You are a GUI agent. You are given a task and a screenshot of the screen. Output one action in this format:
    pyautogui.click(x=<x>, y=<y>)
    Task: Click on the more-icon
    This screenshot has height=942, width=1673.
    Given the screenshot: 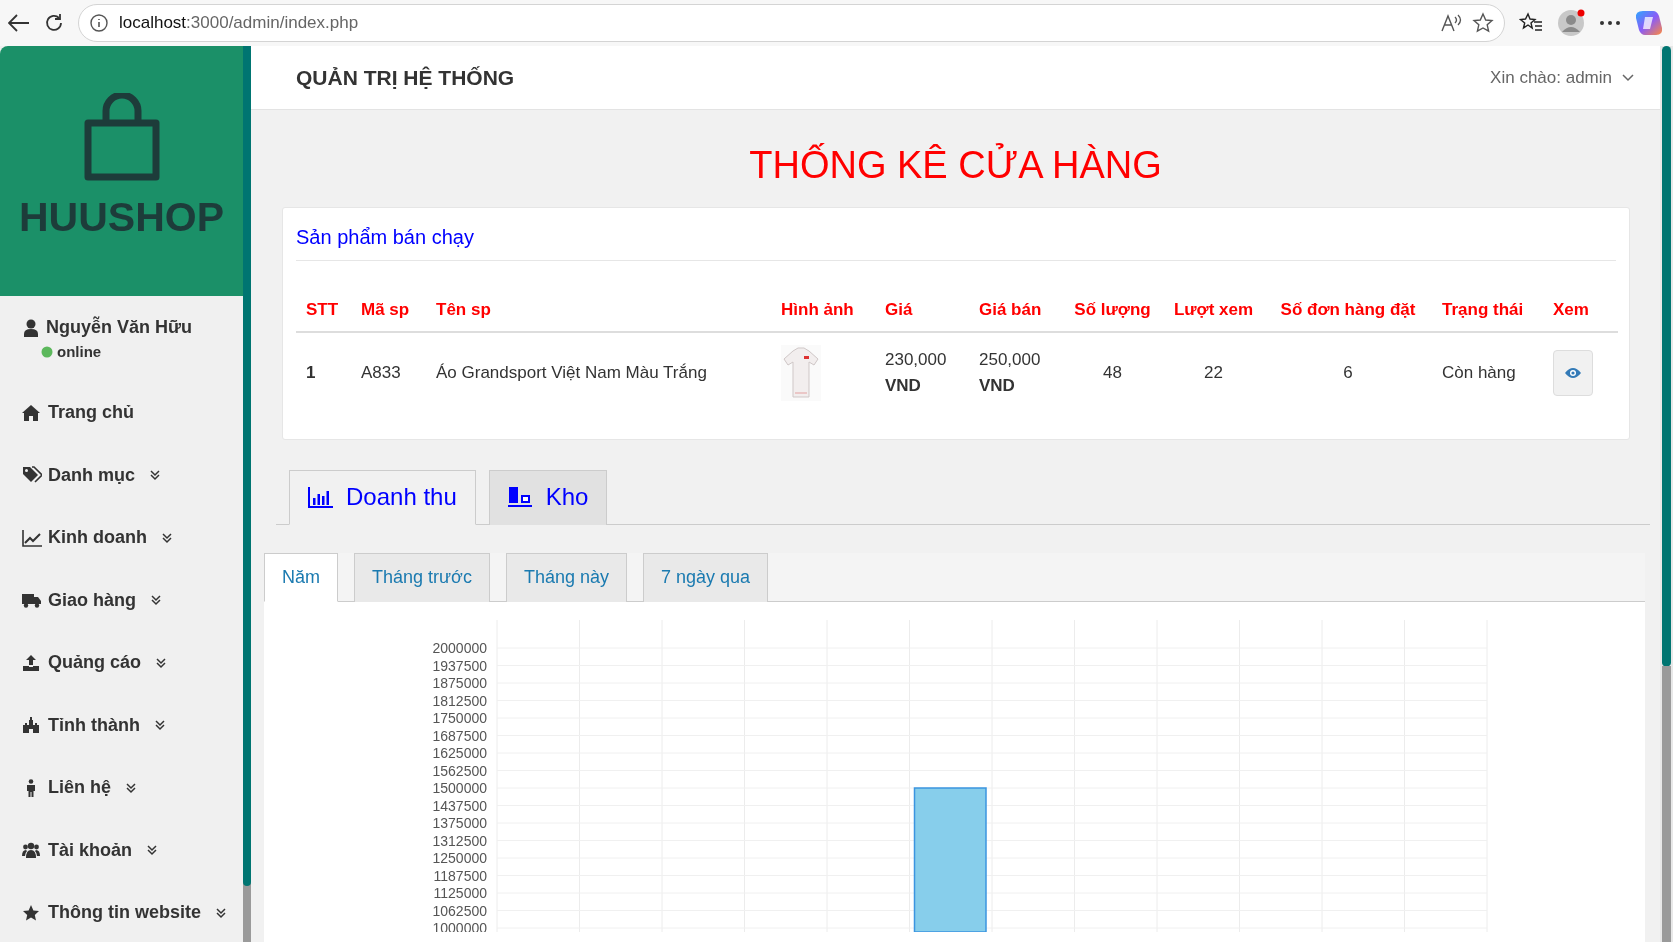 What is the action you would take?
    pyautogui.click(x=1610, y=23)
    